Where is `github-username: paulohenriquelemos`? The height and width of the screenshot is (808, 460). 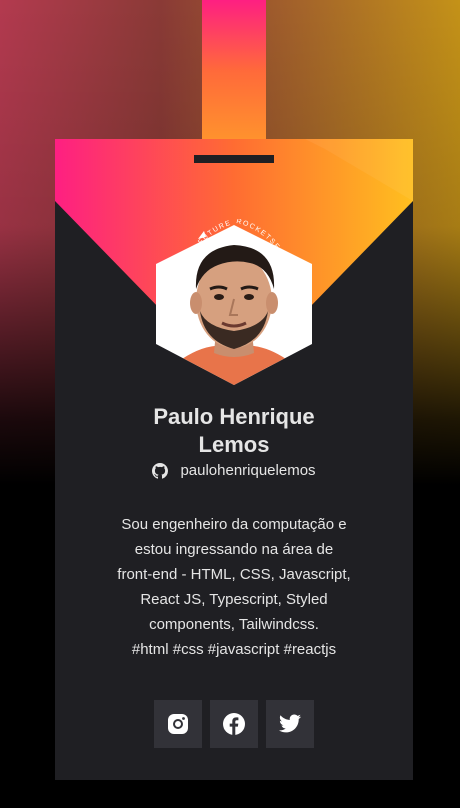 github-username: paulohenriquelemos is located at coordinates (248, 470).